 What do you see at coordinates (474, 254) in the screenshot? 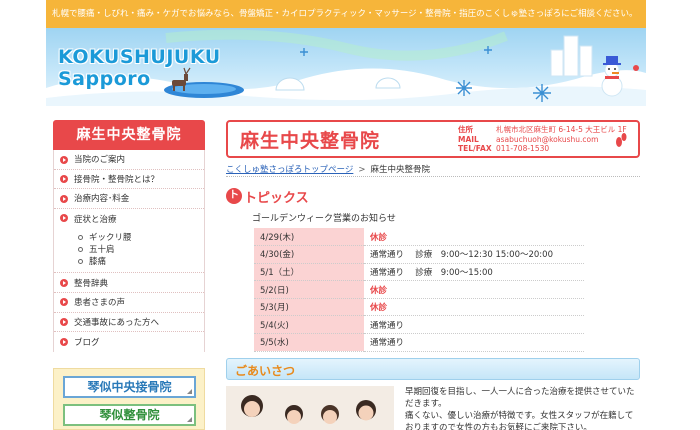
I see `schedule-status: 通常通り 診療 9:00～12:30 15:00～20:00` at bounding box center [474, 254].